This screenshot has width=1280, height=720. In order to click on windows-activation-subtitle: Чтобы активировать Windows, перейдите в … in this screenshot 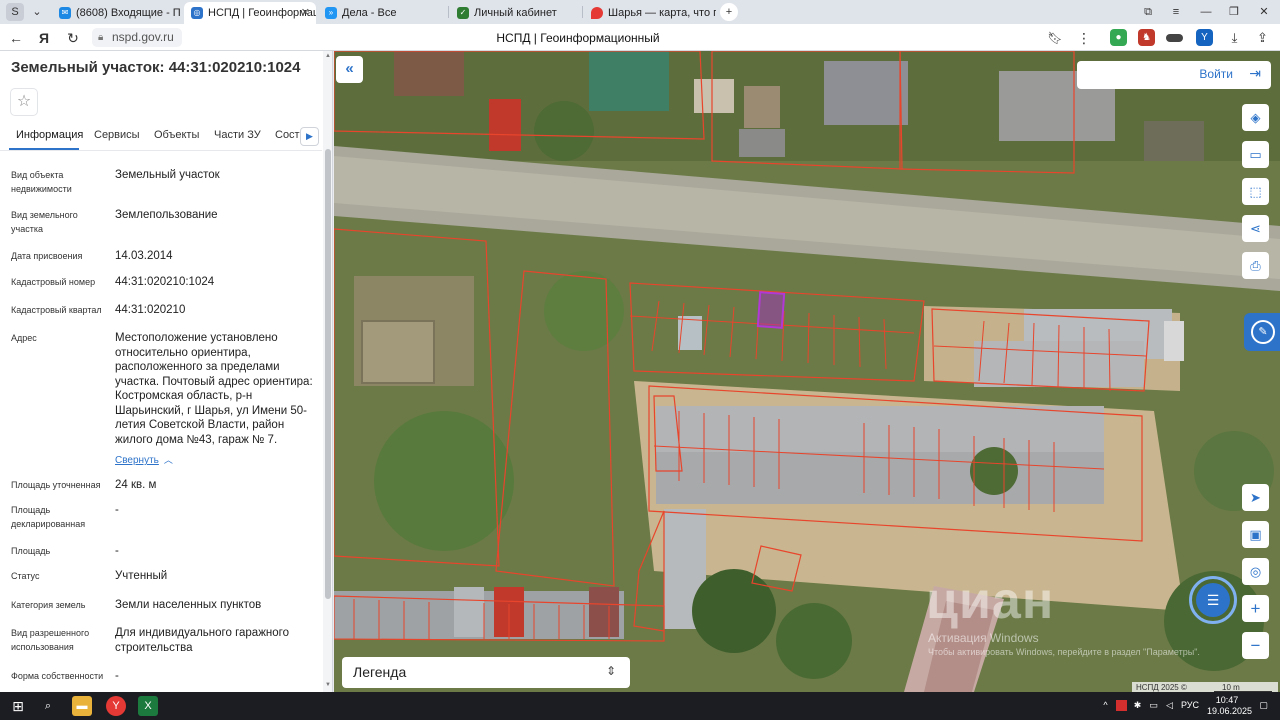, I will do `click(1064, 652)`.